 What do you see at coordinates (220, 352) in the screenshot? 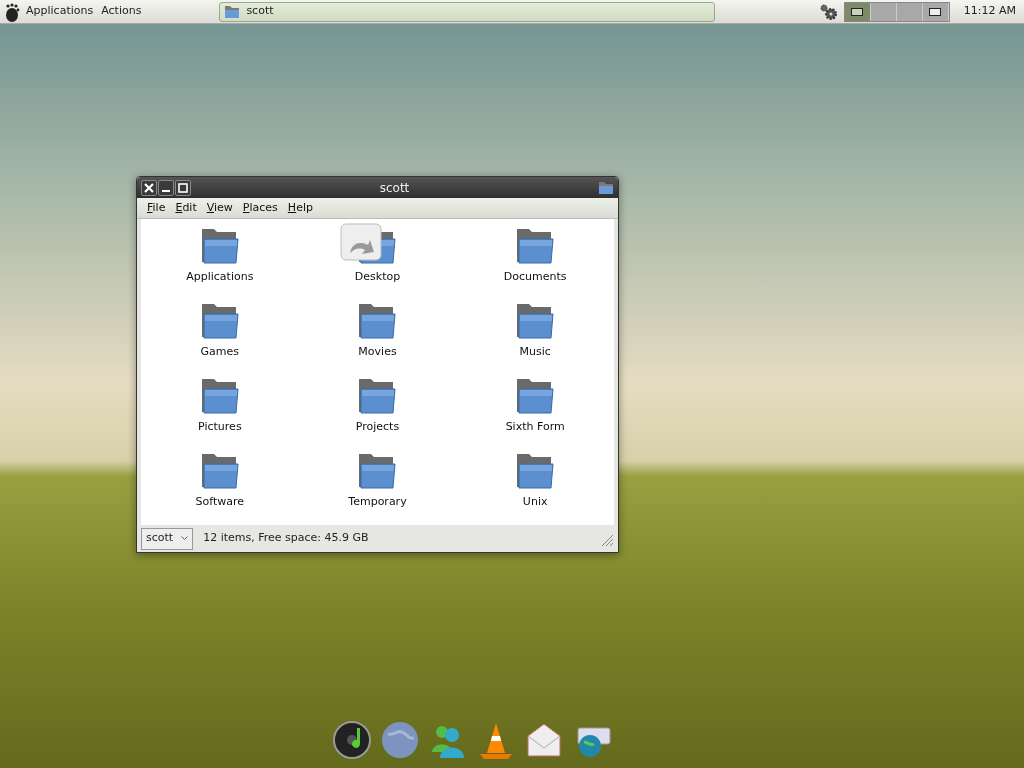
I see `folder-label: Games` at bounding box center [220, 352].